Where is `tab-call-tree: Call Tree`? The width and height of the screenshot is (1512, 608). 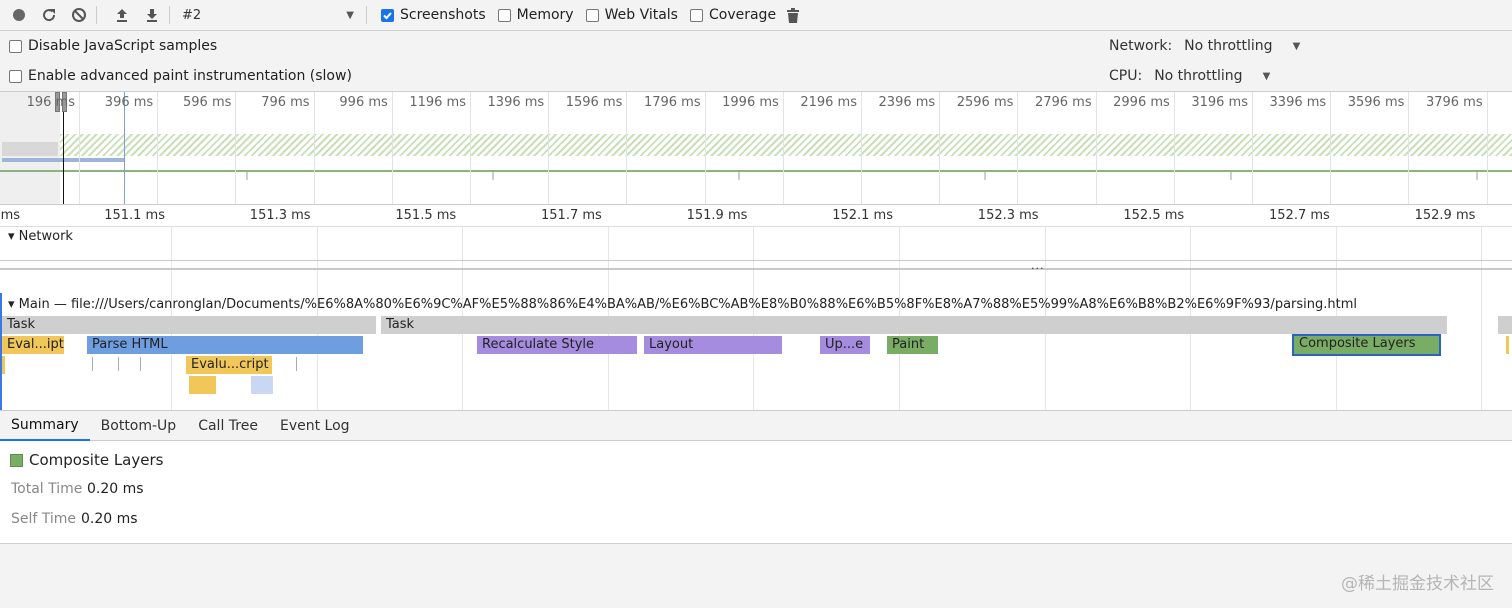
tab-call-tree: Call Tree is located at coordinates (228, 425).